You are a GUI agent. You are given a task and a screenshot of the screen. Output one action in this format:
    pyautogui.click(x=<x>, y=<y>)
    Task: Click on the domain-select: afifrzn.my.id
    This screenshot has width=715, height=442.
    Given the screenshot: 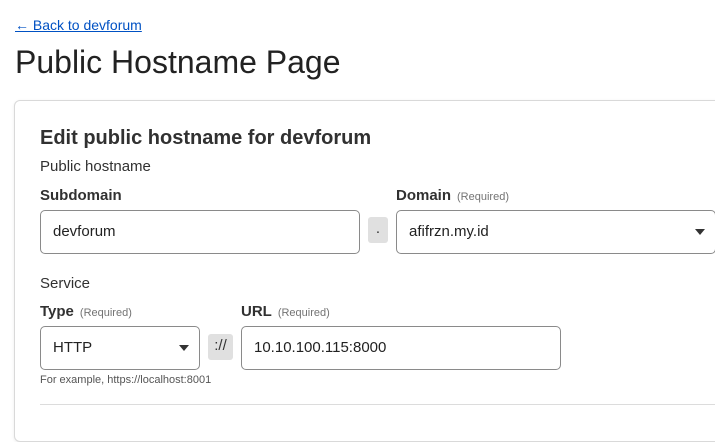 What is the action you would take?
    pyautogui.click(x=555, y=232)
    